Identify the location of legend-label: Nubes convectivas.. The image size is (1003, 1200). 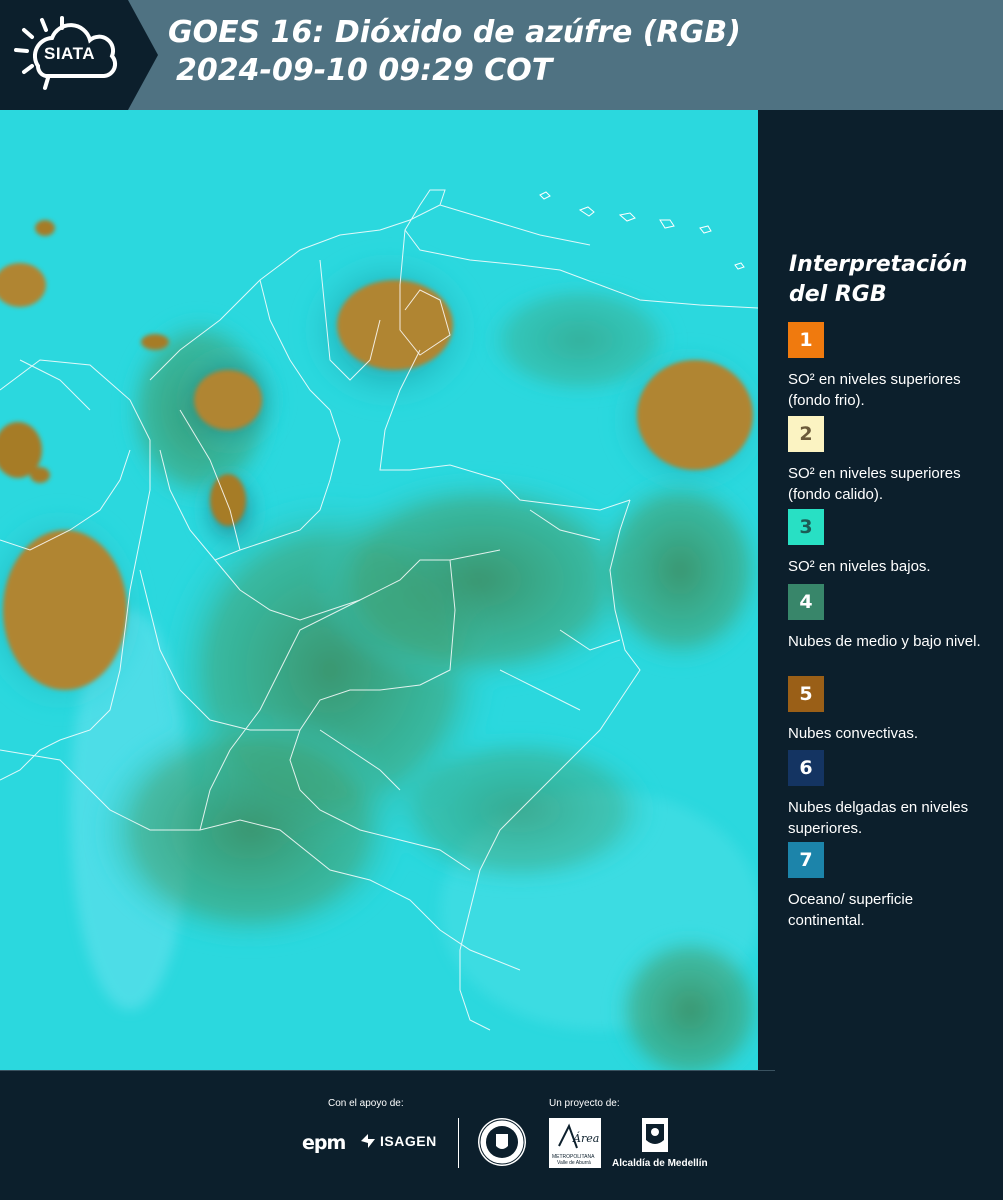
(853, 733).